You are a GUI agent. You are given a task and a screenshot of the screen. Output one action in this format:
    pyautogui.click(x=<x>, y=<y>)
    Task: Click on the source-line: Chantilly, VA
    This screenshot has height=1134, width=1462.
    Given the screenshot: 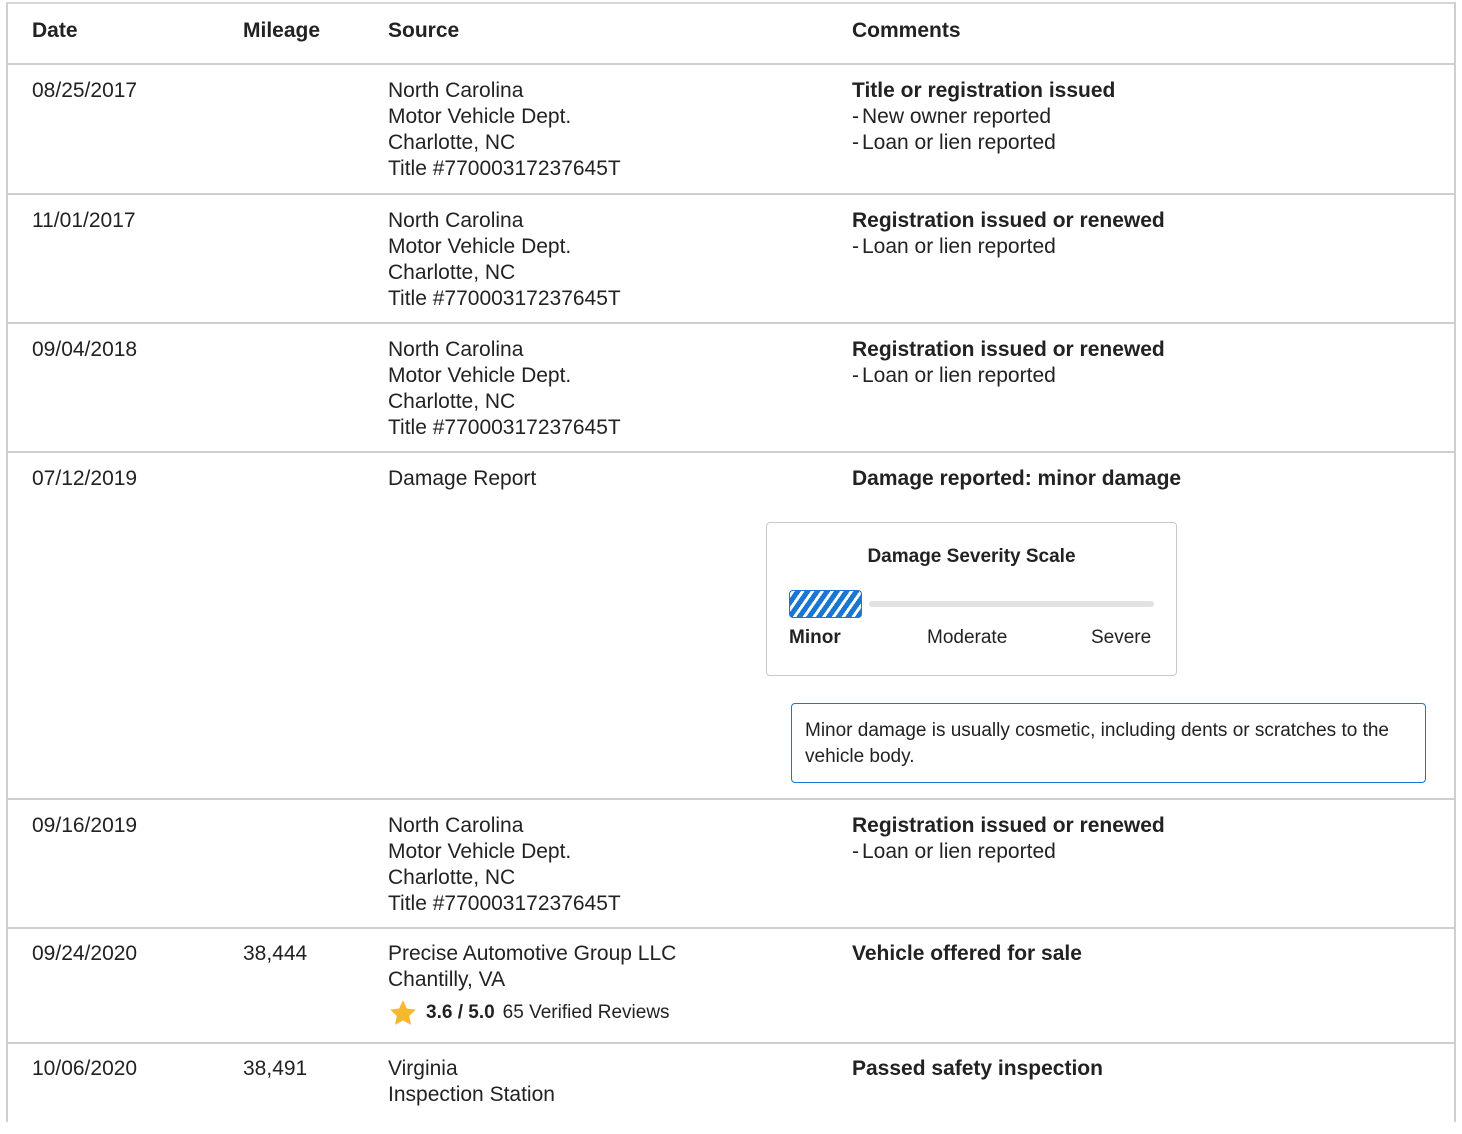 What is the action you would take?
    pyautogui.click(x=447, y=979)
    